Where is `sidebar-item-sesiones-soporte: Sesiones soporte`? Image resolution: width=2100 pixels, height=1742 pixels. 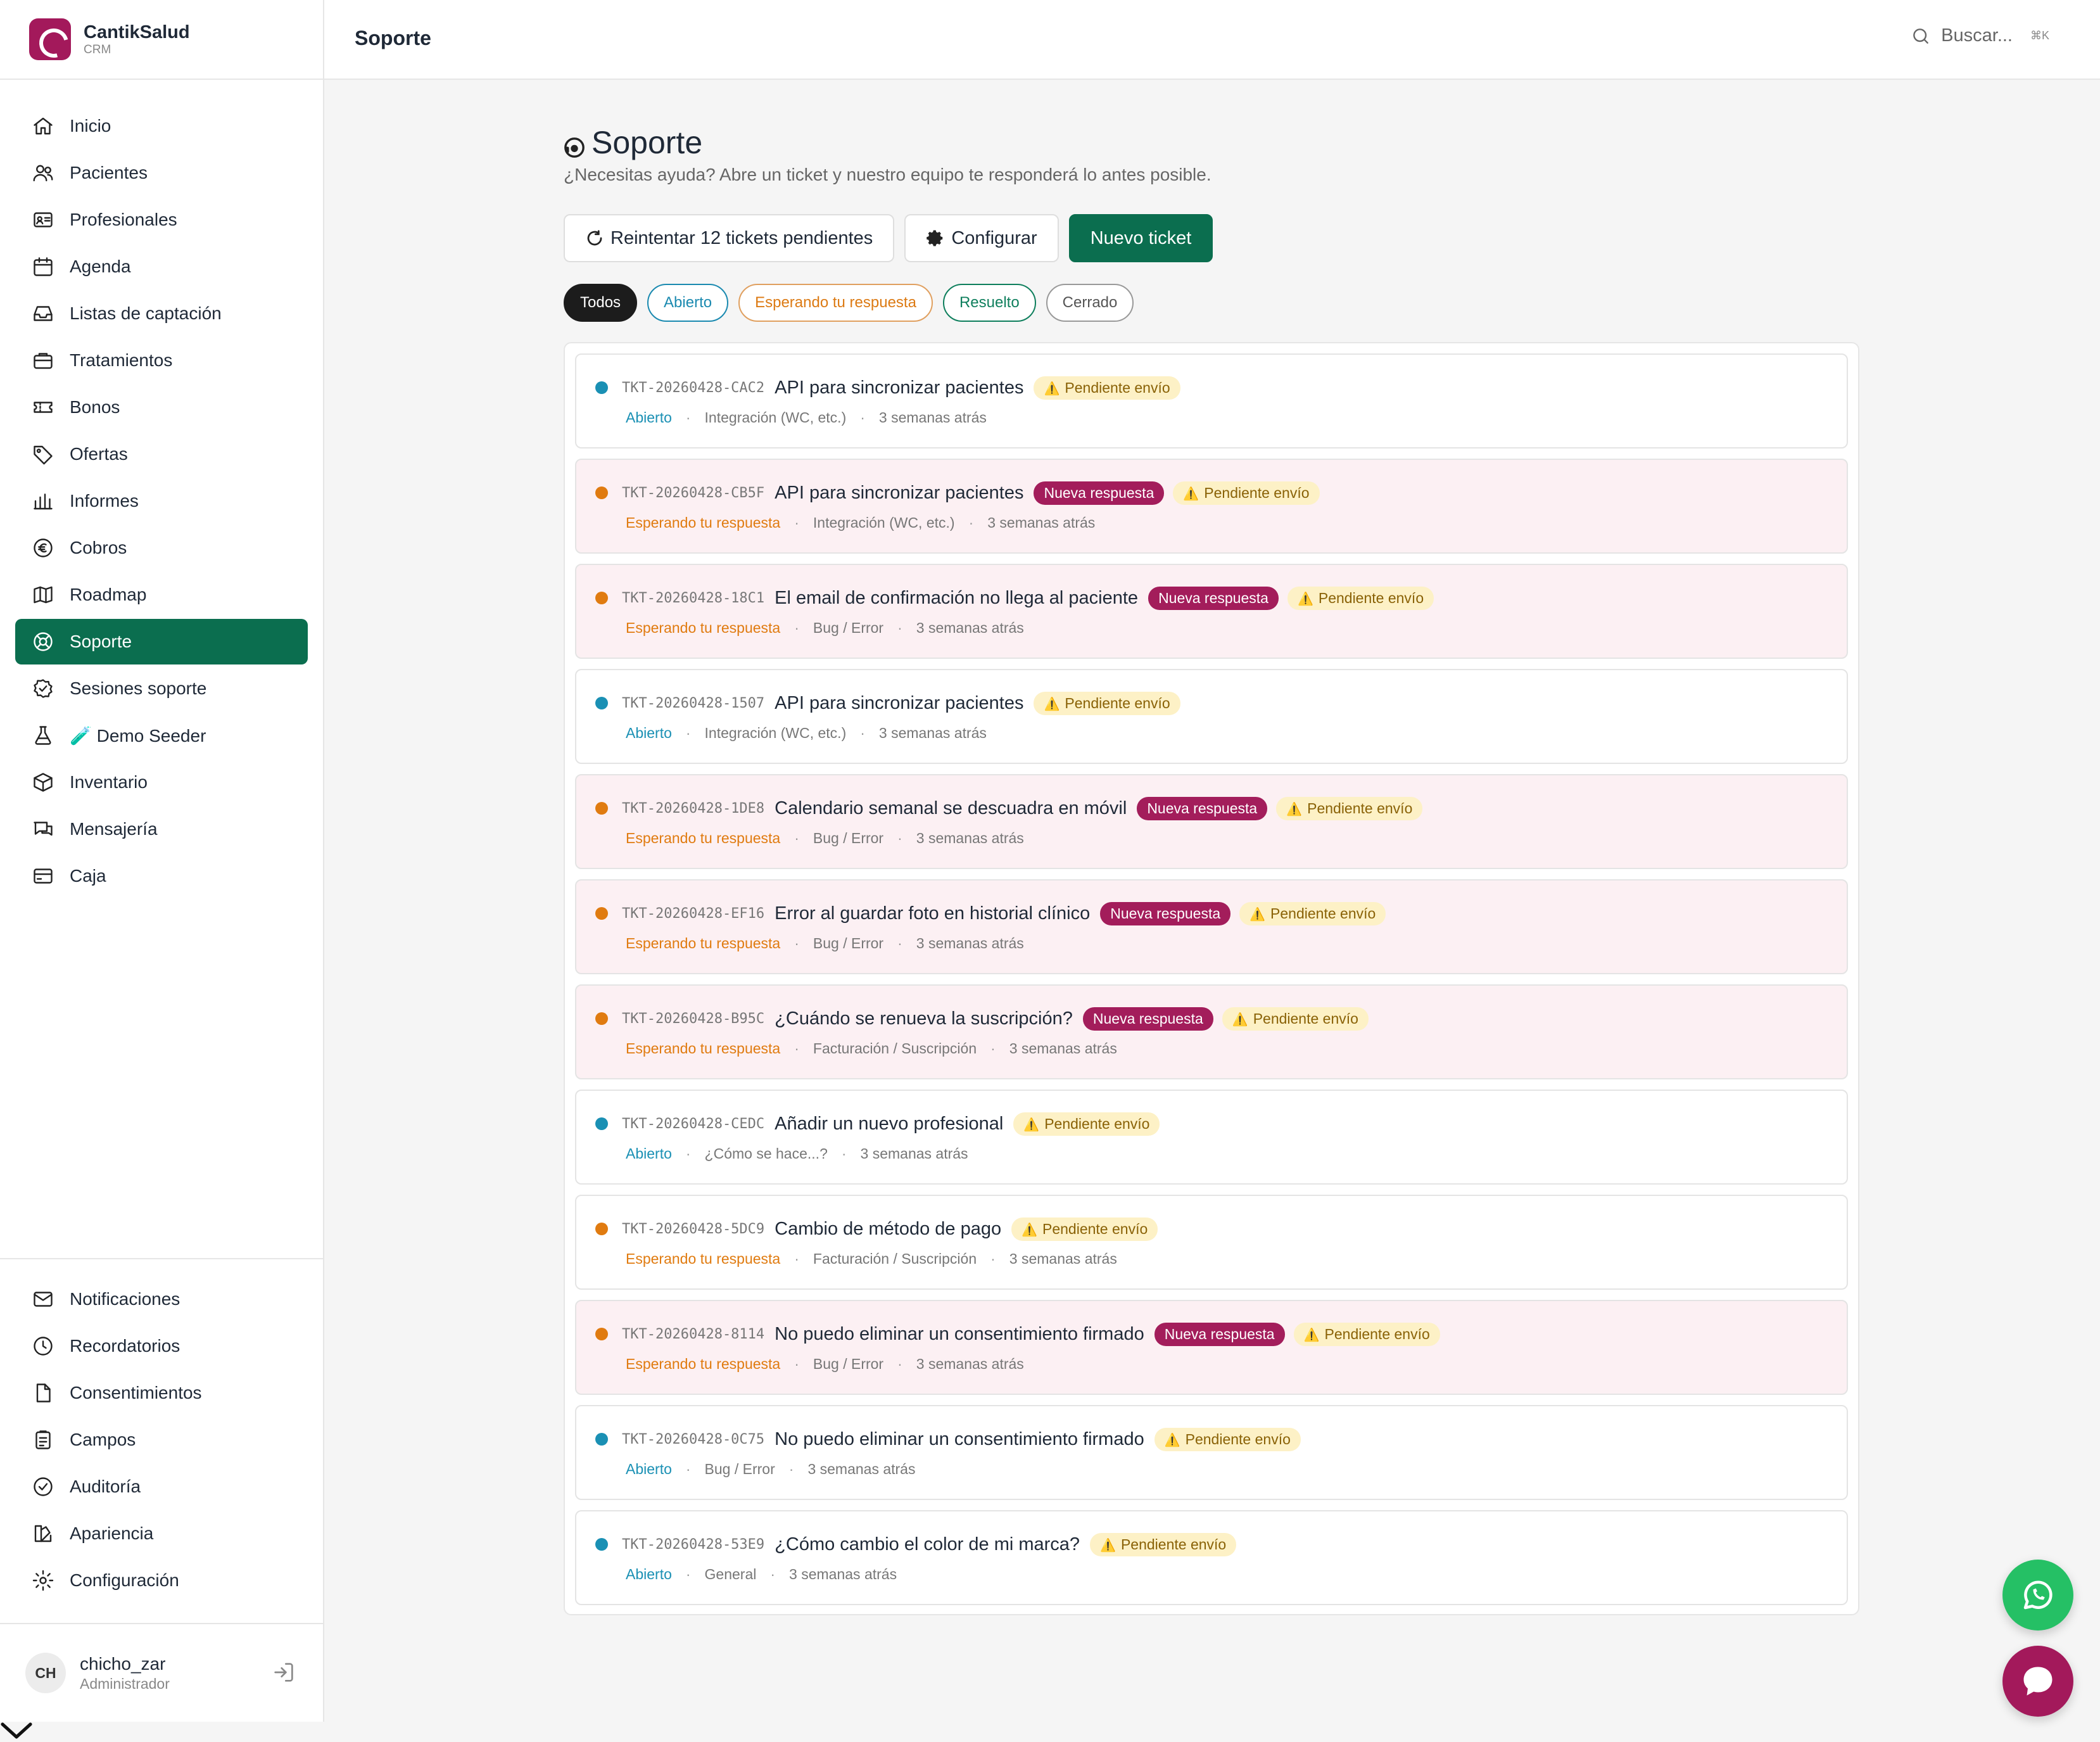 sidebar-item-sesiones-soporte: Sesiones soporte is located at coordinates (161, 689).